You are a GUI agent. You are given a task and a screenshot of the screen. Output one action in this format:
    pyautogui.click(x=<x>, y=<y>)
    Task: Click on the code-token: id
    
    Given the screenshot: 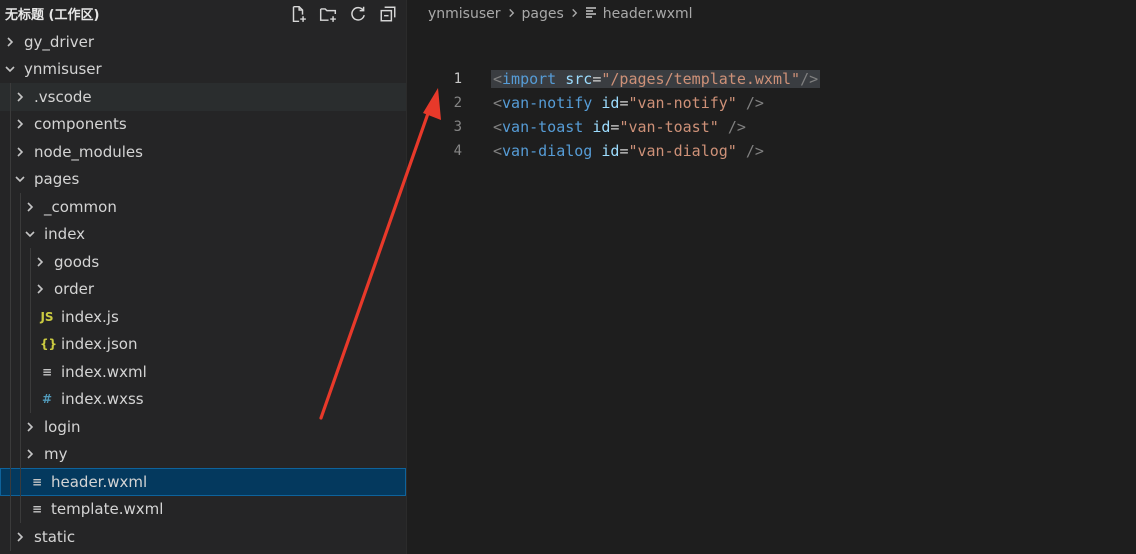 What is the action you would take?
    pyautogui.click(x=610, y=103)
    